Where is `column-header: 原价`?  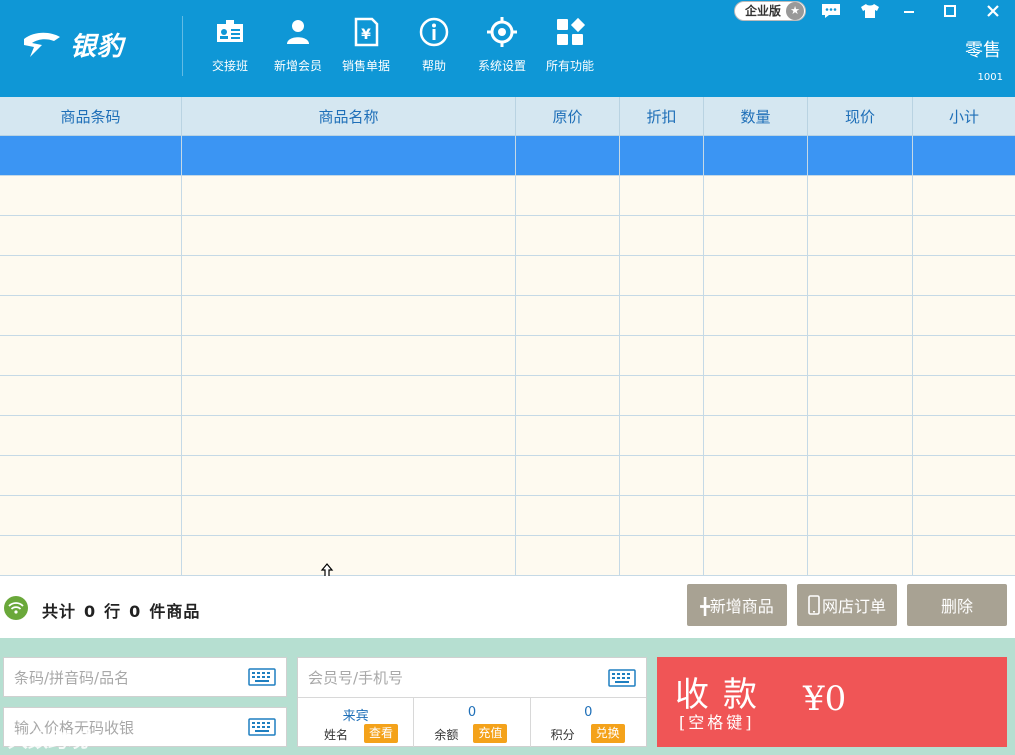
column-header: 原价 is located at coordinates (568, 116).